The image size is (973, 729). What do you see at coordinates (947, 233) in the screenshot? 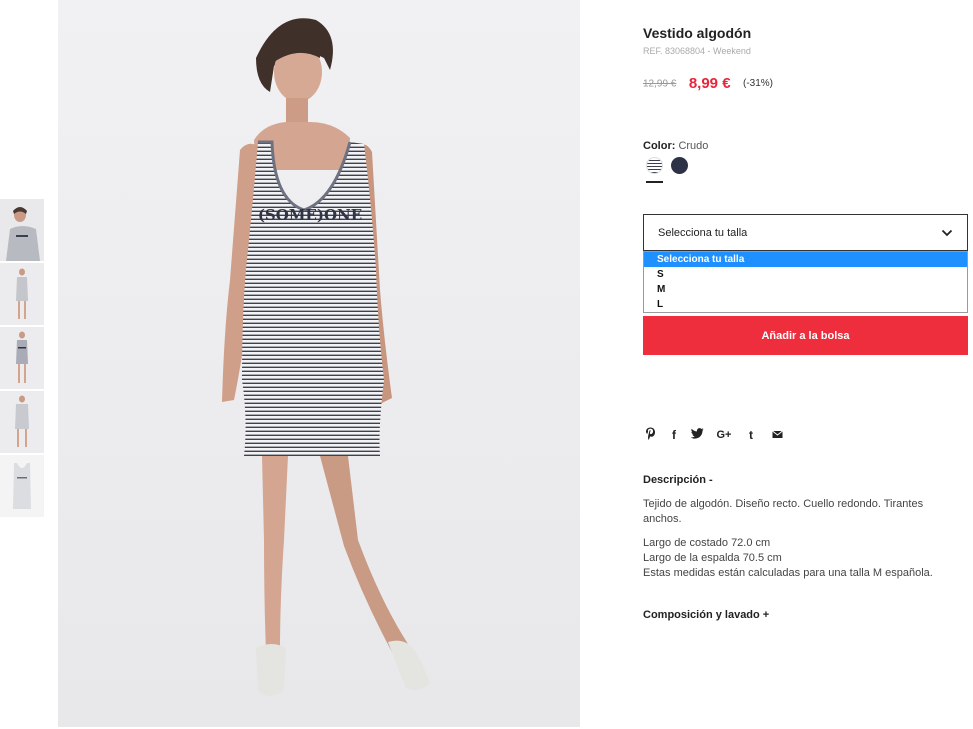
I see `chevron-down-icon` at bounding box center [947, 233].